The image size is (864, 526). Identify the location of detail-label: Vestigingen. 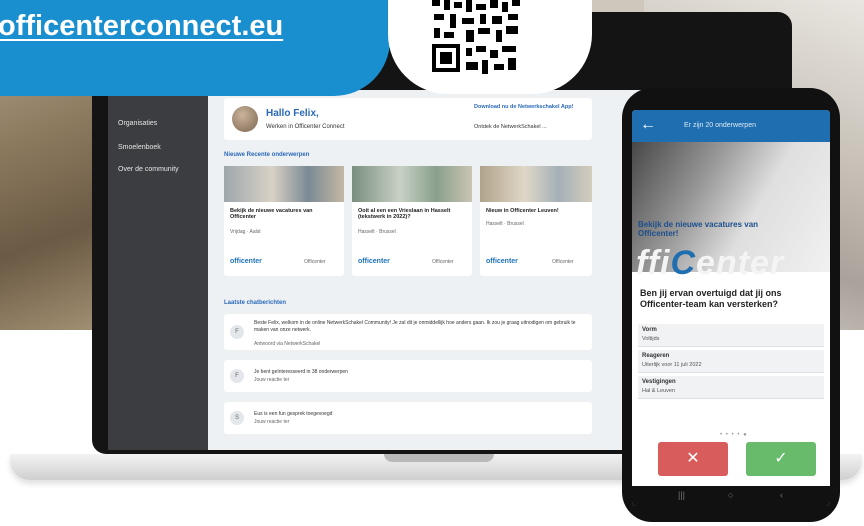
(659, 382).